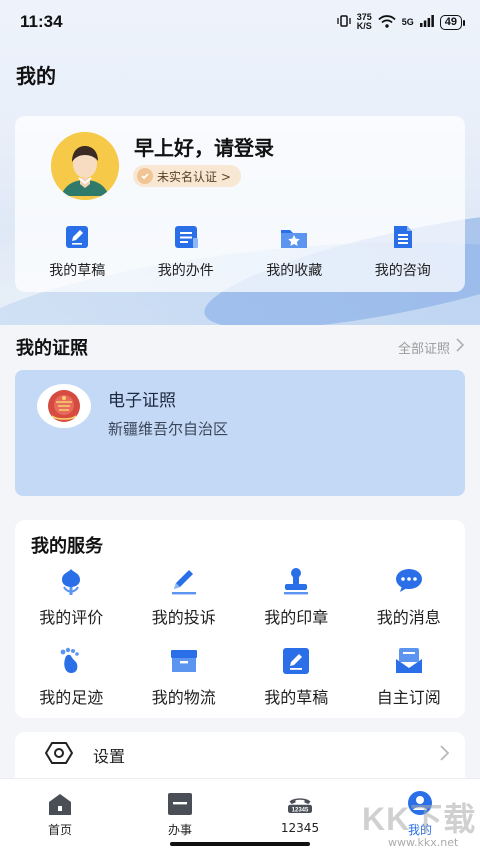 The width and height of the screenshot is (480, 853). What do you see at coordinates (300, 828) in the screenshot?
I see `tab-label: 12345` at bounding box center [300, 828].